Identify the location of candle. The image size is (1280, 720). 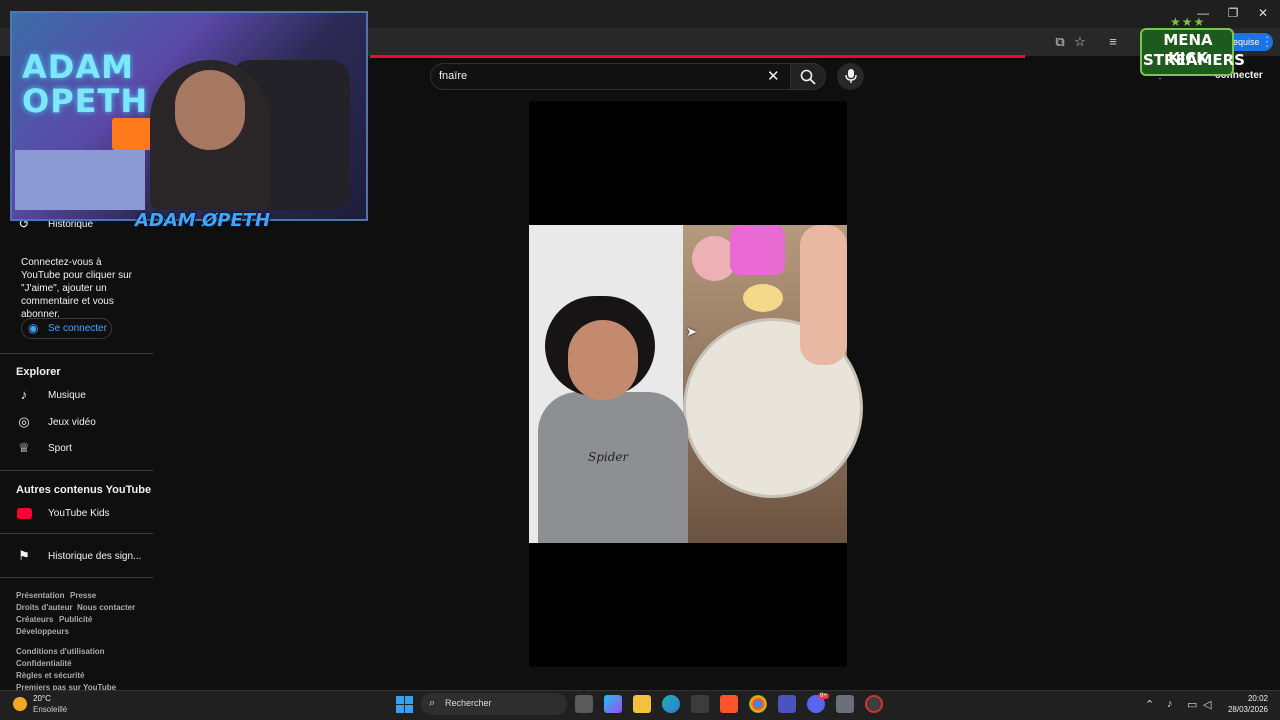
(763, 298).